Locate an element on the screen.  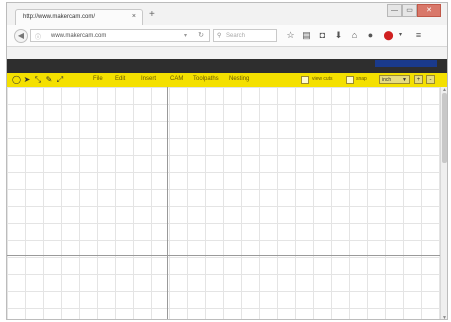
chat-icon: ● is located at coordinates (370, 35).